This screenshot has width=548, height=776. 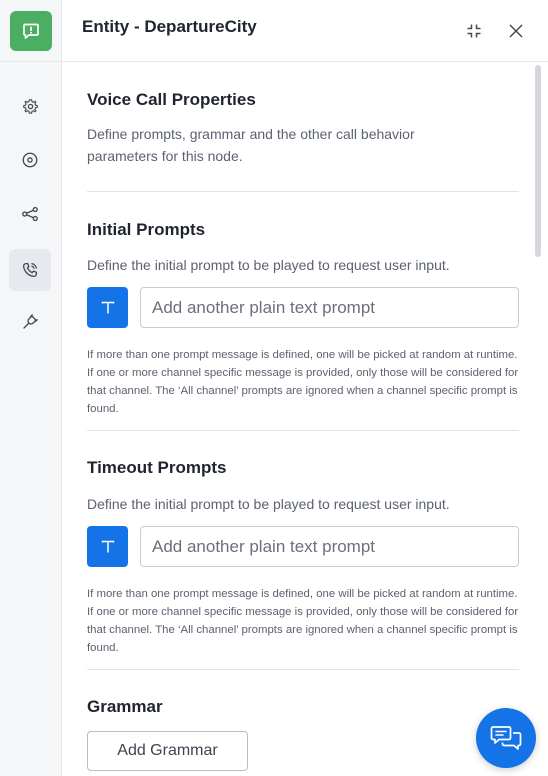 I want to click on close-icon, so click(x=516, y=31).